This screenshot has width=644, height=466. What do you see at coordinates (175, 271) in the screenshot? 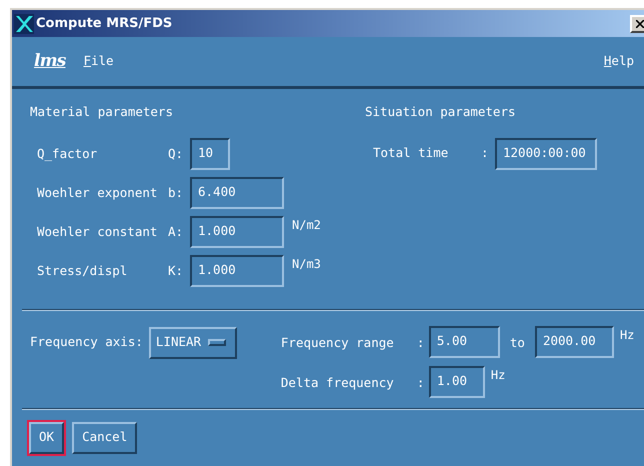
I see `field-symbol: K:` at bounding box center [175, 271].